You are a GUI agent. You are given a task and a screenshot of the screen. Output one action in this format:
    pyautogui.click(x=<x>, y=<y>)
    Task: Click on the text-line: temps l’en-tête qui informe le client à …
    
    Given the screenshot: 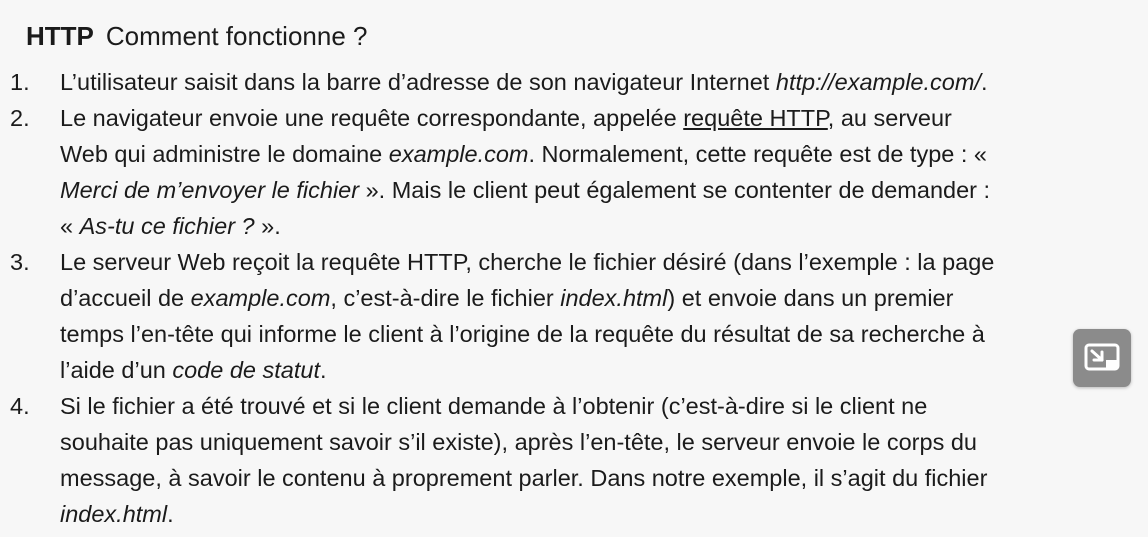 What is the action you would take?
    pyautogui.click(x=585, y=334)
    